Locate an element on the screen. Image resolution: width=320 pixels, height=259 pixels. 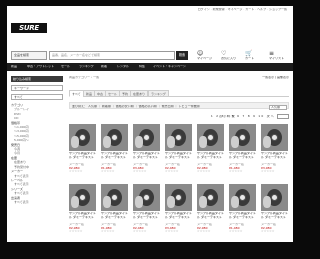
breadcrumb: 商品カテゴリー › 一覧 is located at coordinates (84, 78).